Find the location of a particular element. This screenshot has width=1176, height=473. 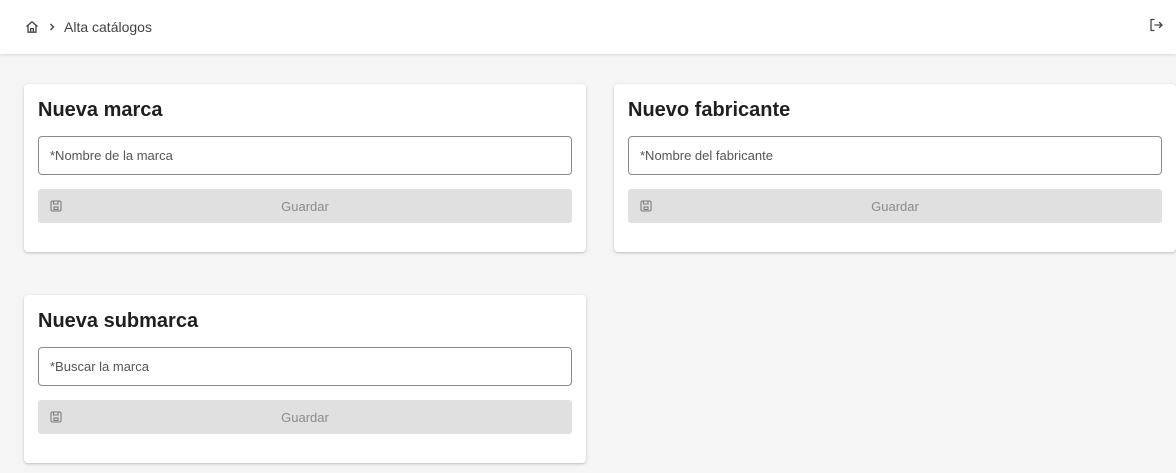

logout-button is located at coordinates (1156, 27).